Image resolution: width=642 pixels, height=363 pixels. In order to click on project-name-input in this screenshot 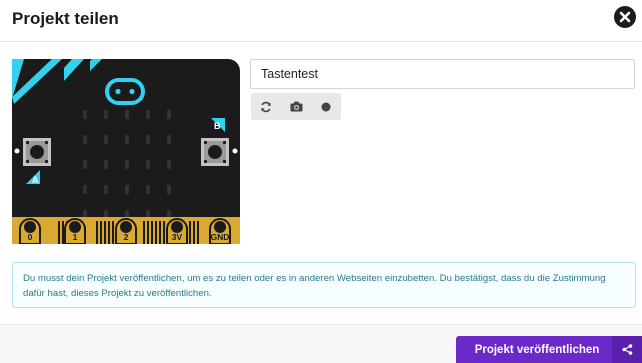, I will do `click(442, 74)`.